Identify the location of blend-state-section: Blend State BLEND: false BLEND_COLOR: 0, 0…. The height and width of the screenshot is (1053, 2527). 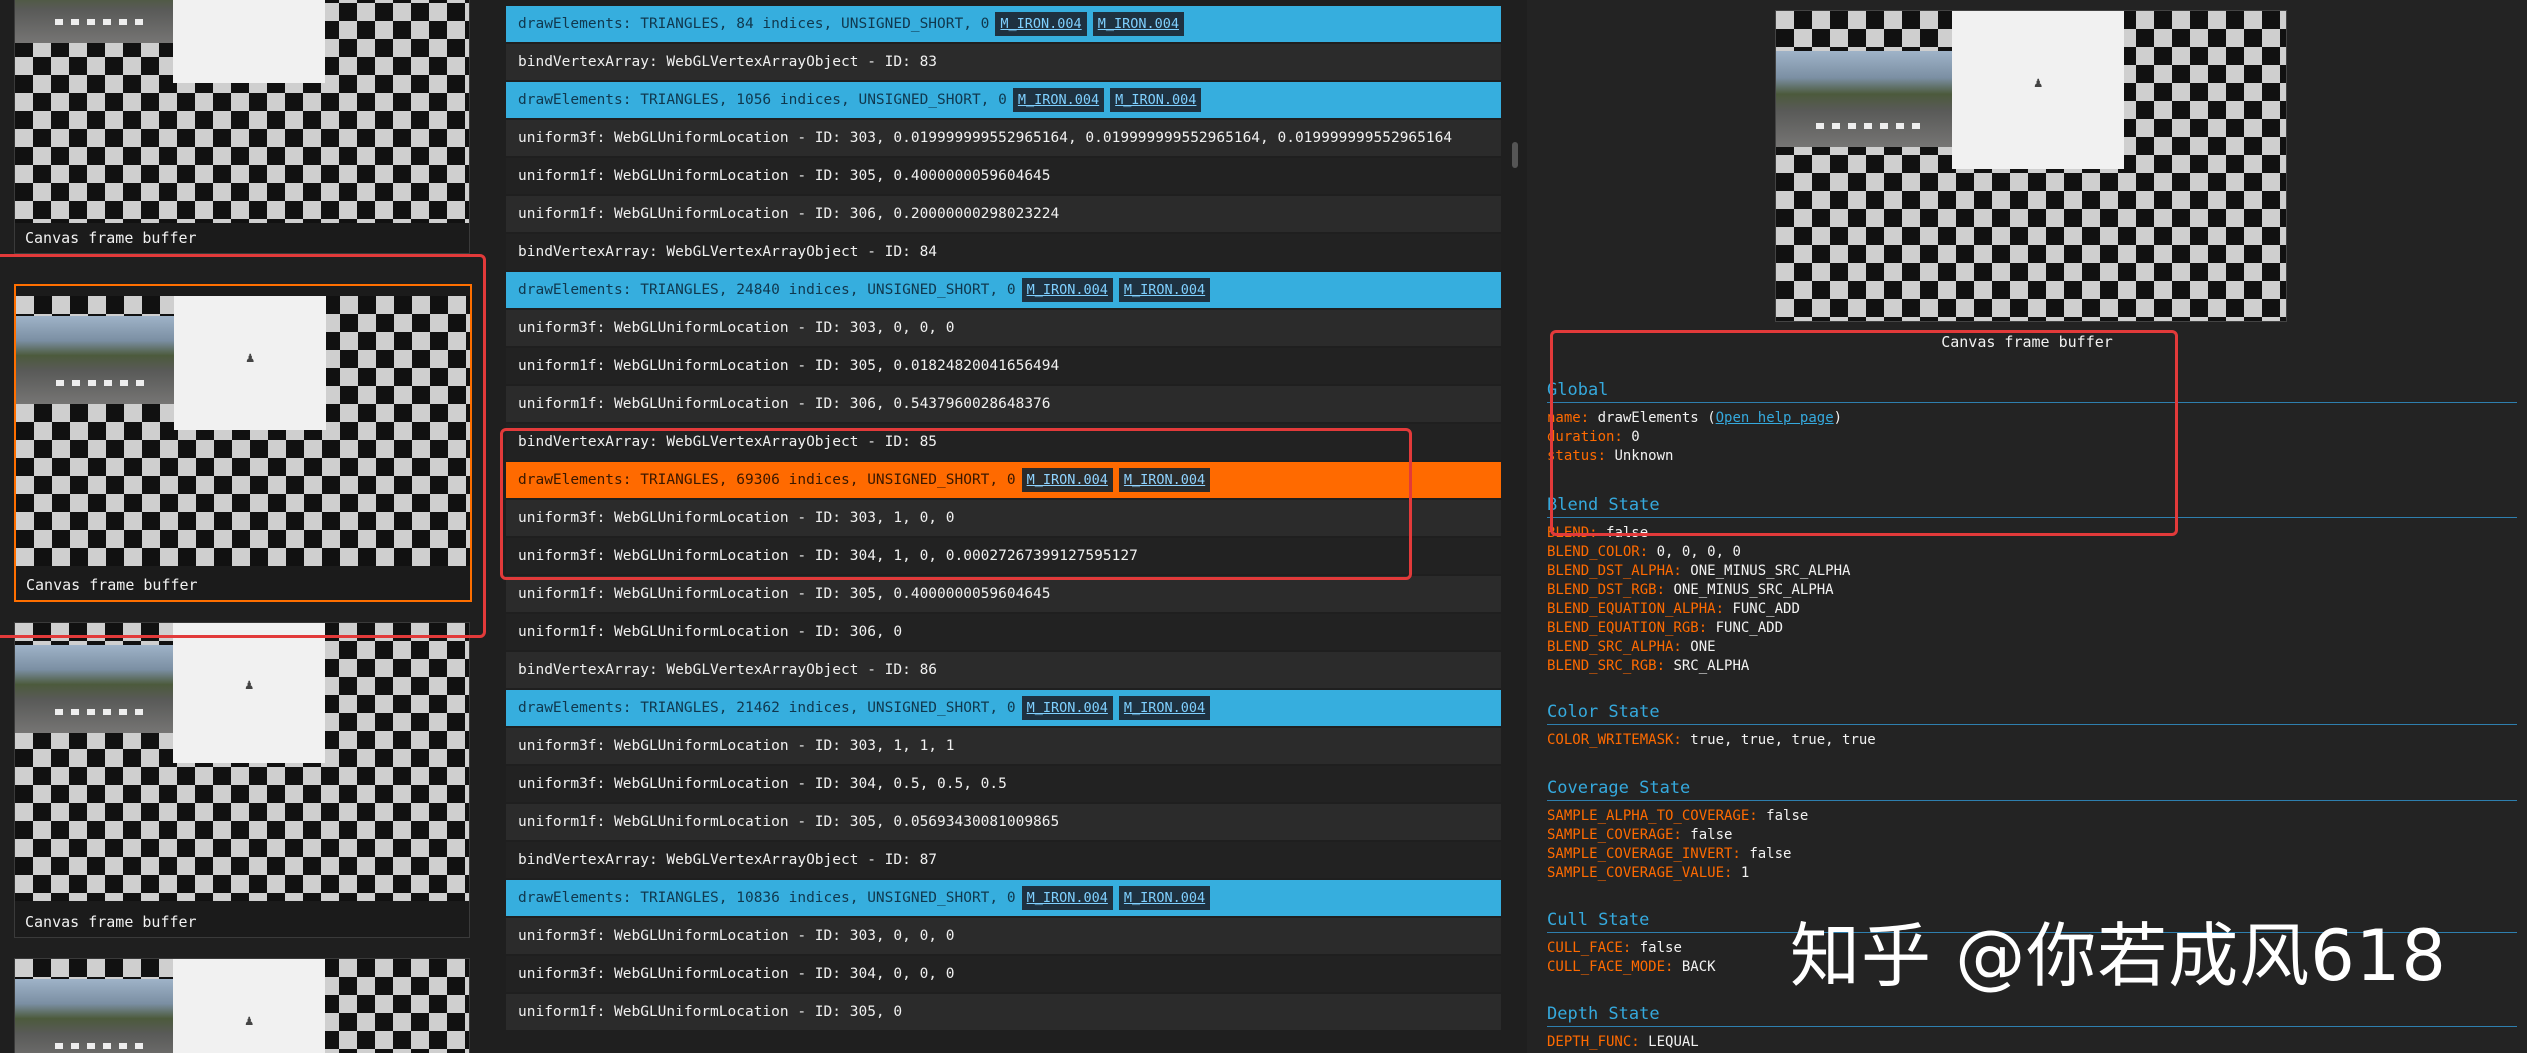
(2032, 585).